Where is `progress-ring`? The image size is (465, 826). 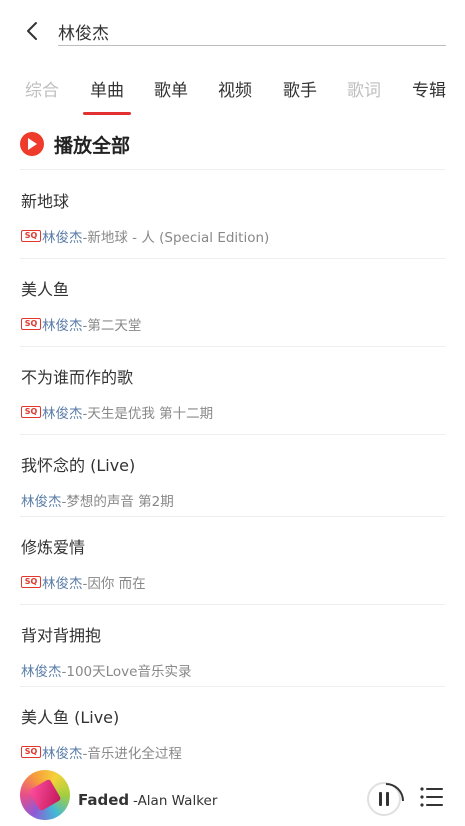 progress-ring is located at coordinates (394, 792).